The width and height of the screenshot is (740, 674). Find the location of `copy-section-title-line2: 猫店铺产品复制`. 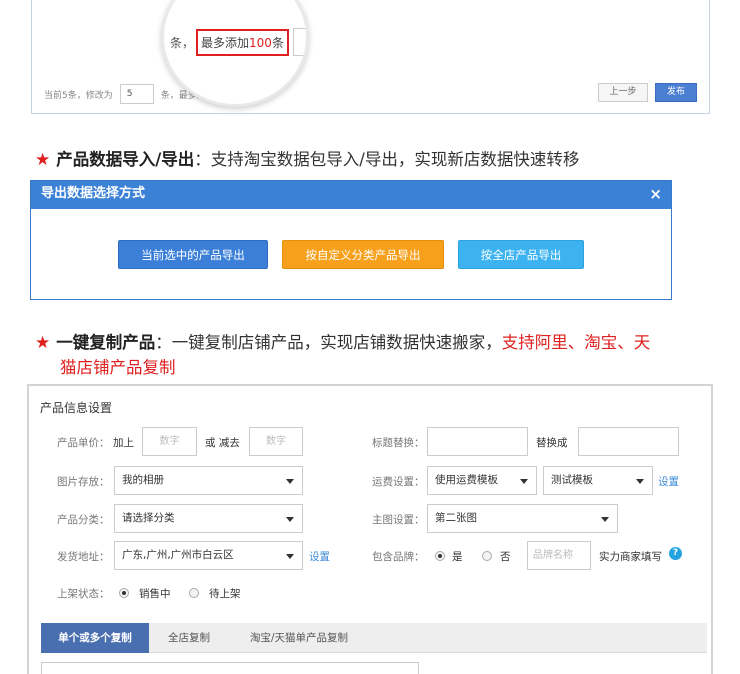

copy-section-title-line2: 猫店铺产品复制 is located at coordinates (118, 366).